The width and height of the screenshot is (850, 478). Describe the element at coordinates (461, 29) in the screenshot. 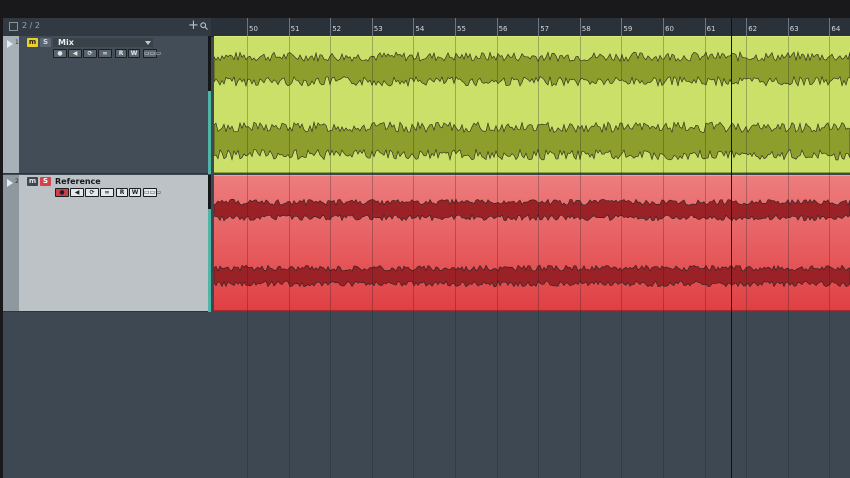

I see `bar-number: 55` at that location.